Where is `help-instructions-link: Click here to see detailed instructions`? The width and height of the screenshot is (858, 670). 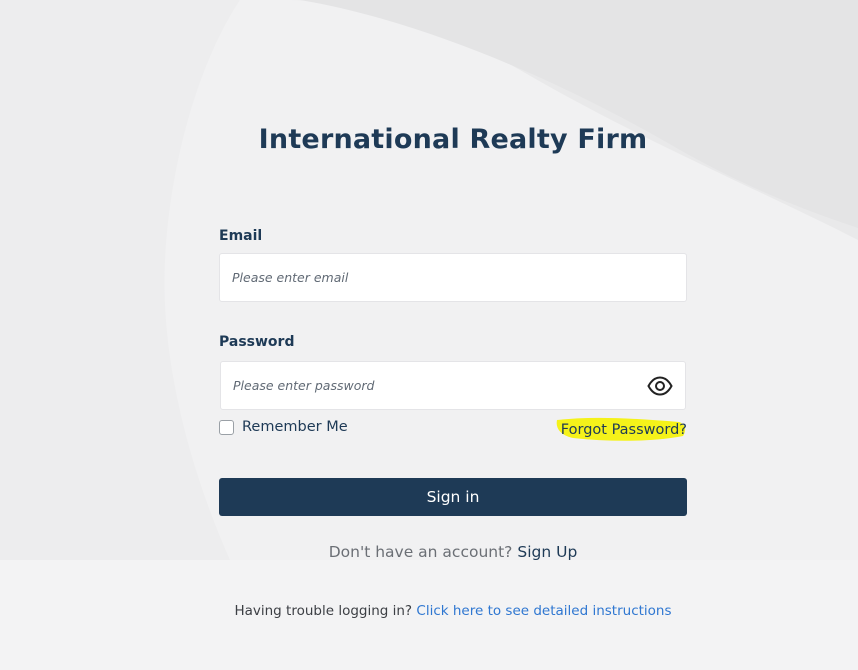
help-instructions-link: Click here to see detailed instructions is located at coordinates (543, 611).